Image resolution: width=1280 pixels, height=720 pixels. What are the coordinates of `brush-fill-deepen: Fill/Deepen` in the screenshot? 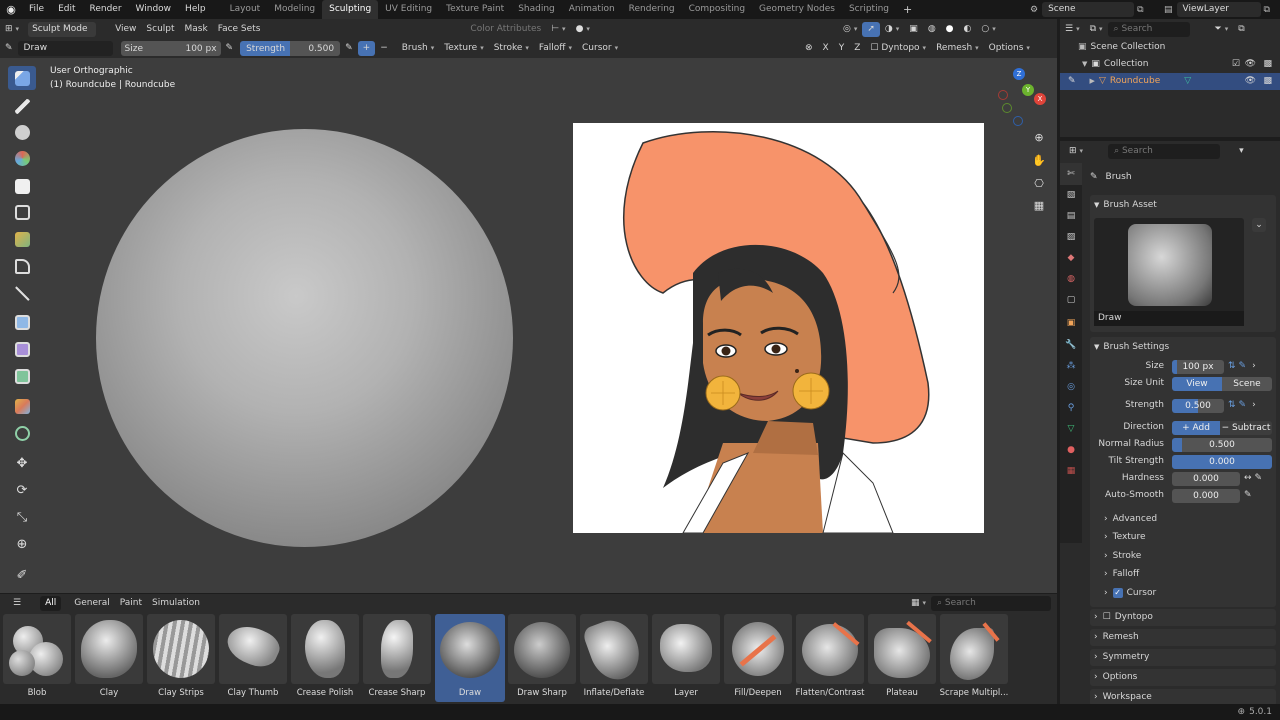 It's located at (758, 658).